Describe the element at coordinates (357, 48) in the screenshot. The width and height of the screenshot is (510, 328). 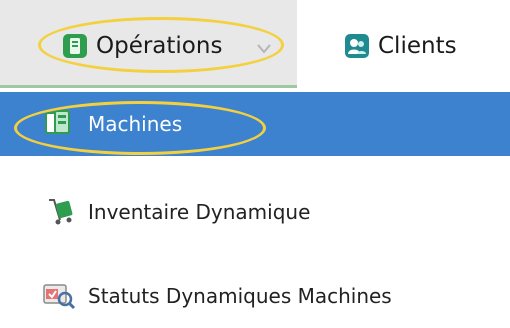
I see `clients-icon` at that location.